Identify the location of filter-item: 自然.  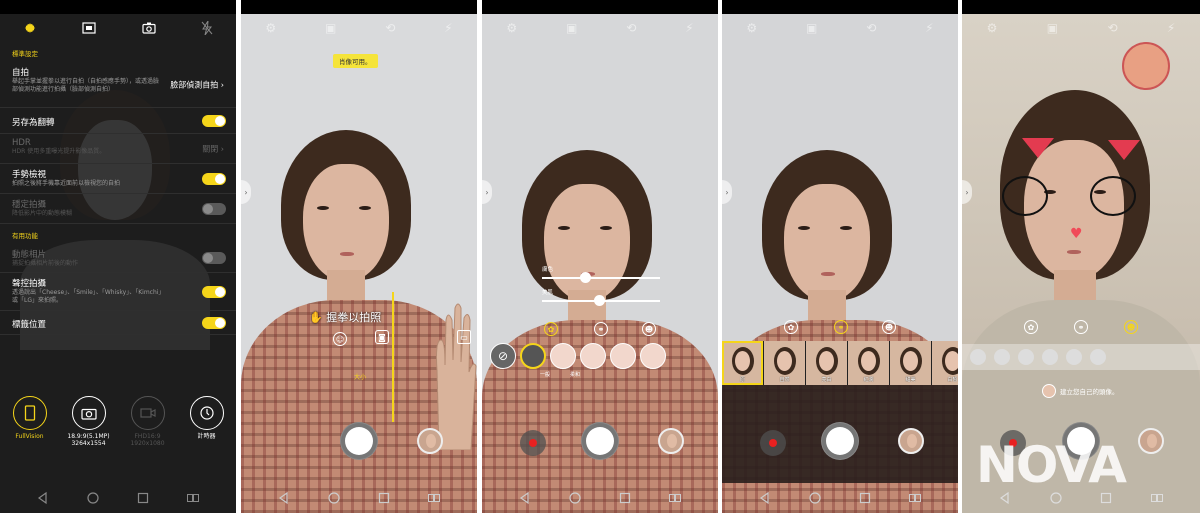
(784, 363).